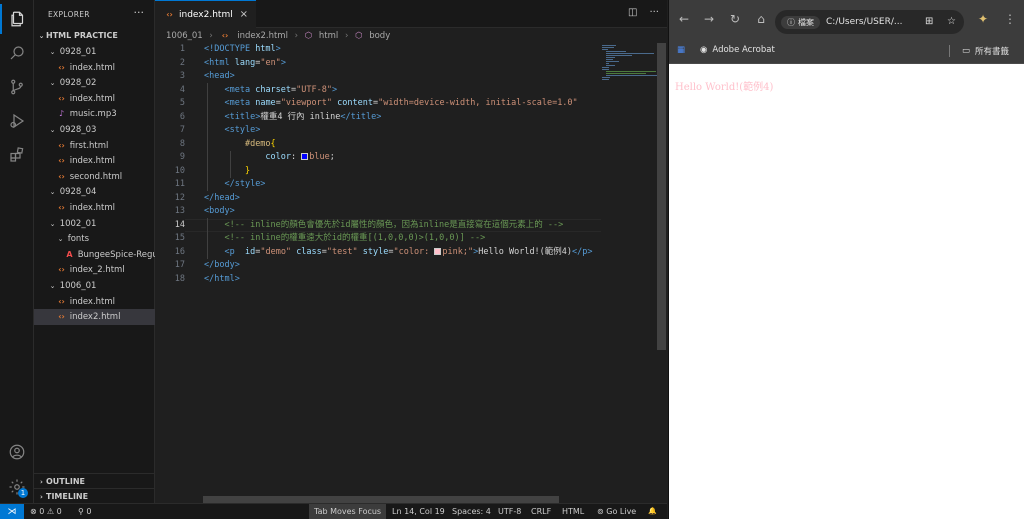  I want to click on line-number: 5, so click(182, 103).